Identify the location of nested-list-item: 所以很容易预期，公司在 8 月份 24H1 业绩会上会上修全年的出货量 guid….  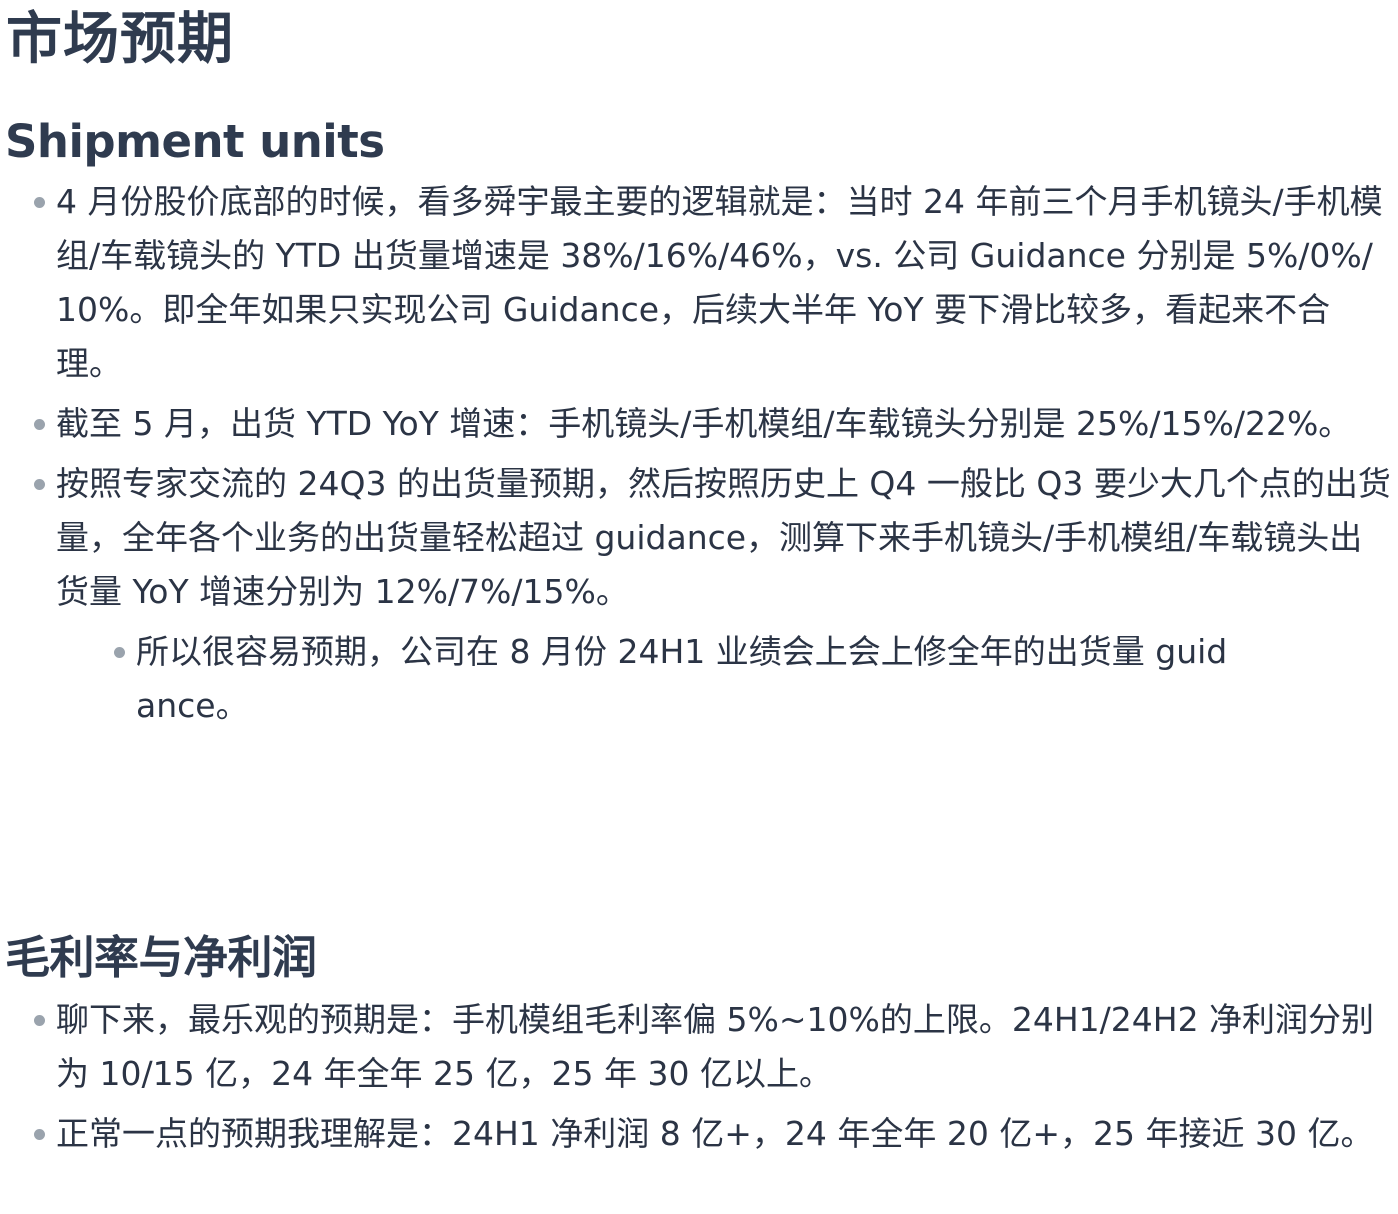
(675, 679).